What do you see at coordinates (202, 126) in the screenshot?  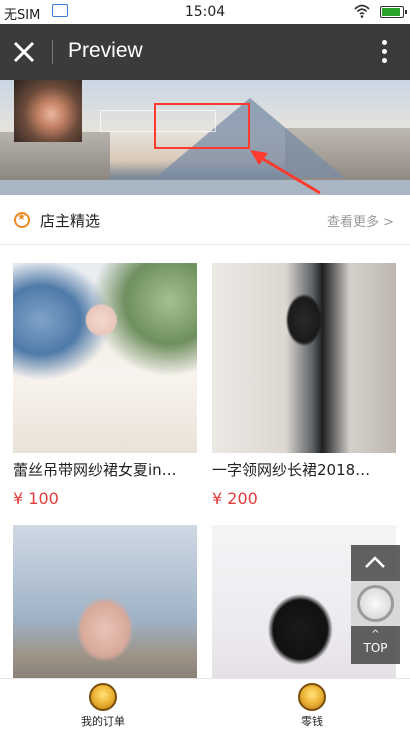 I see `highlight-box` at bounding box center [202, 126].